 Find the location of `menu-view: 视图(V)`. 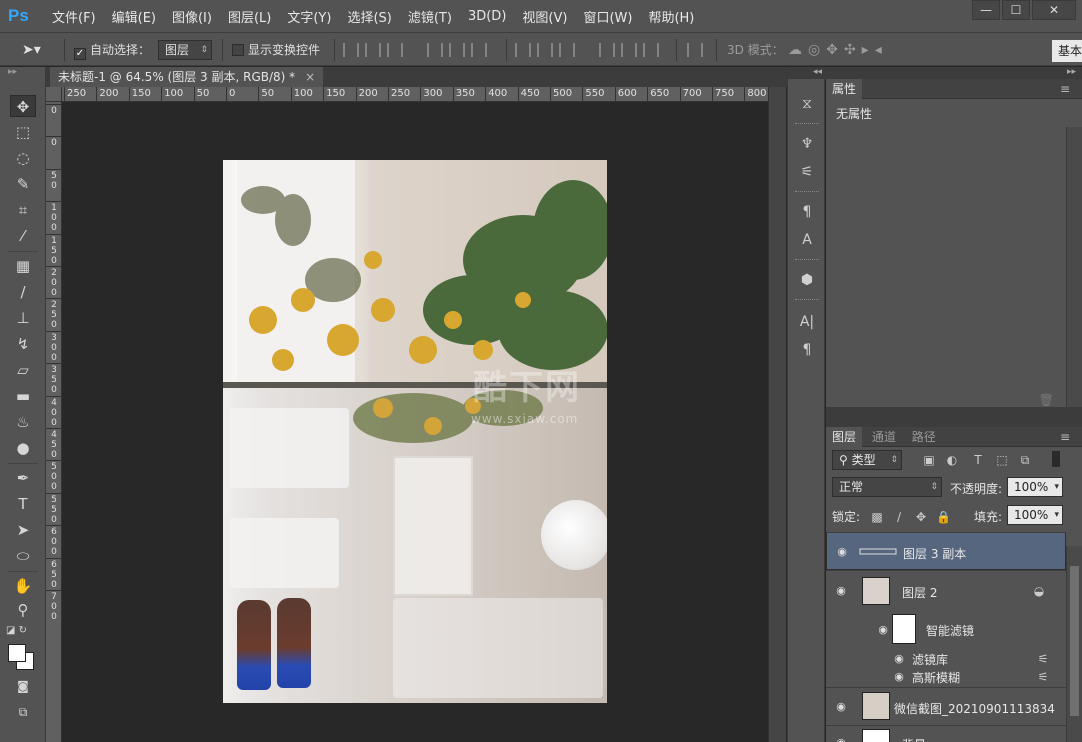

menu-view: 视图(V) is located at coordinates (544, 16).